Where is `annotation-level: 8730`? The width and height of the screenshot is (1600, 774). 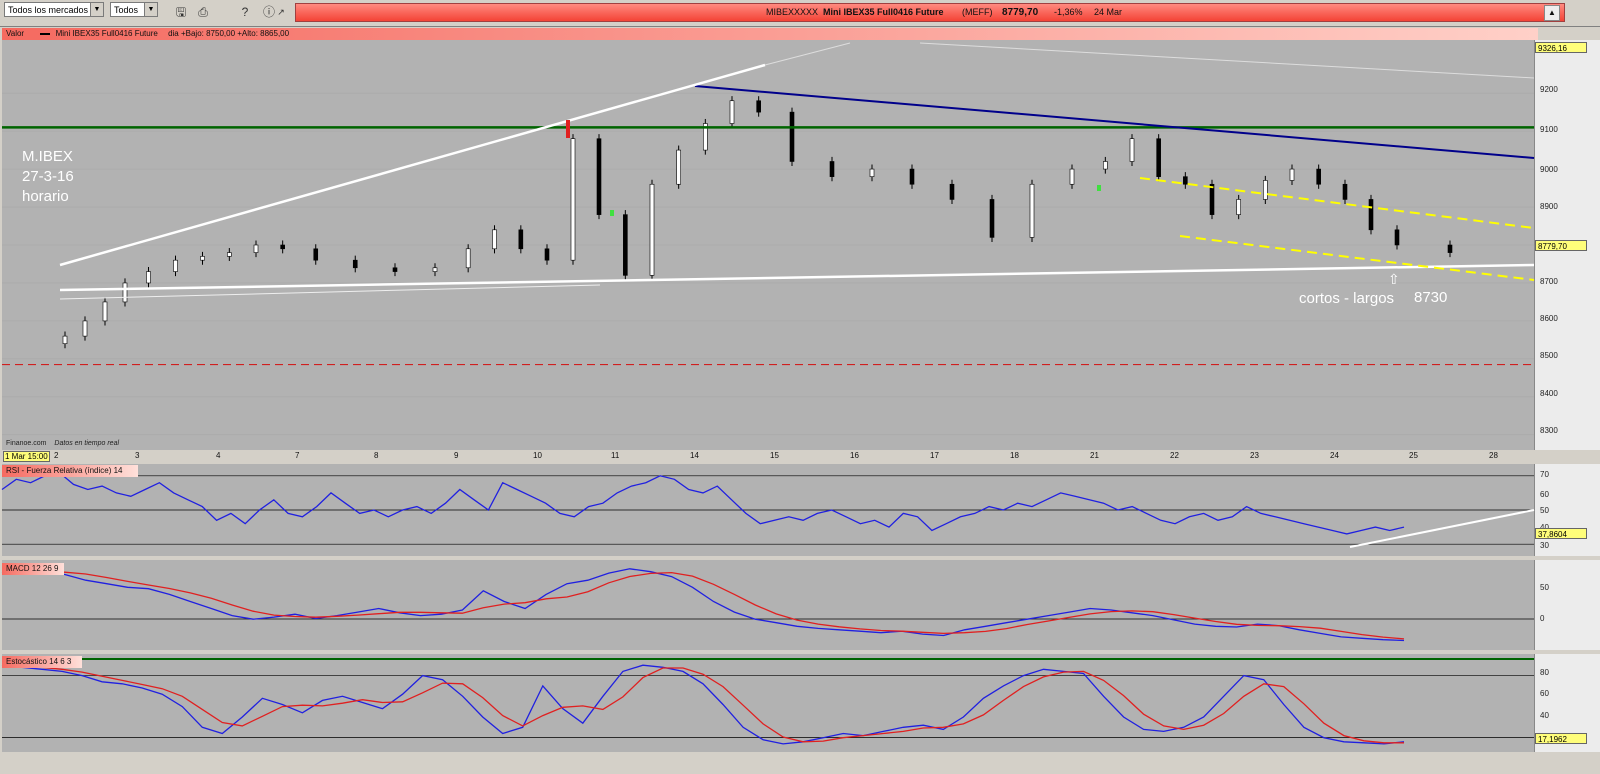 annotation-level: 8730 is located at coordinates (1431, 297).